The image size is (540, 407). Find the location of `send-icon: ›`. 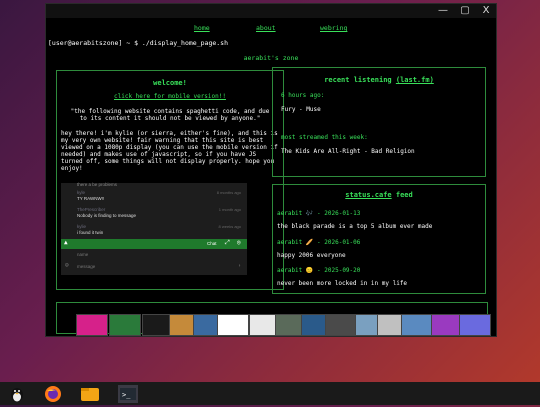

send-icon: › is located at coordinates (239, 266).